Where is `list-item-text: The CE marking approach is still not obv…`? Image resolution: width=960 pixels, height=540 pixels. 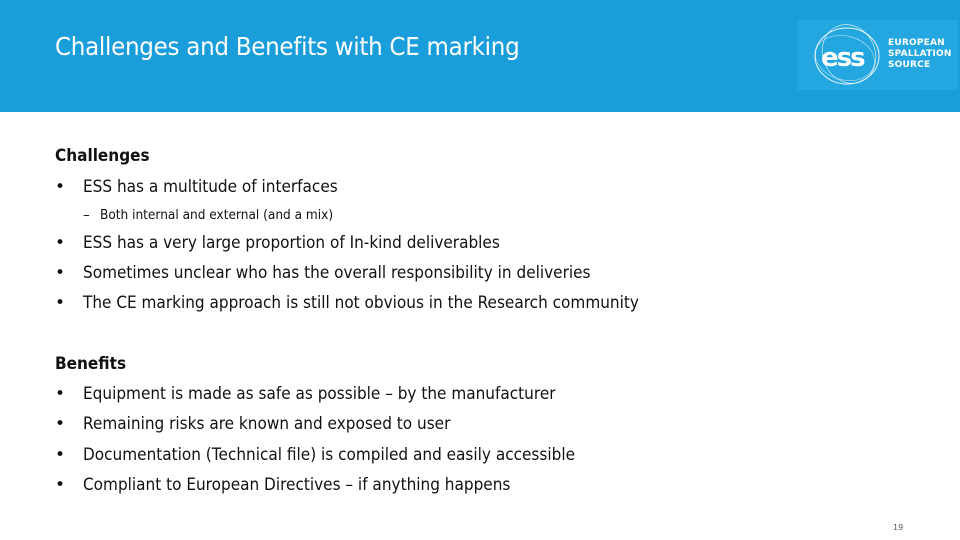
list-item-text: The CE marking approach is still not obv… is located at coordinates (361, 303).